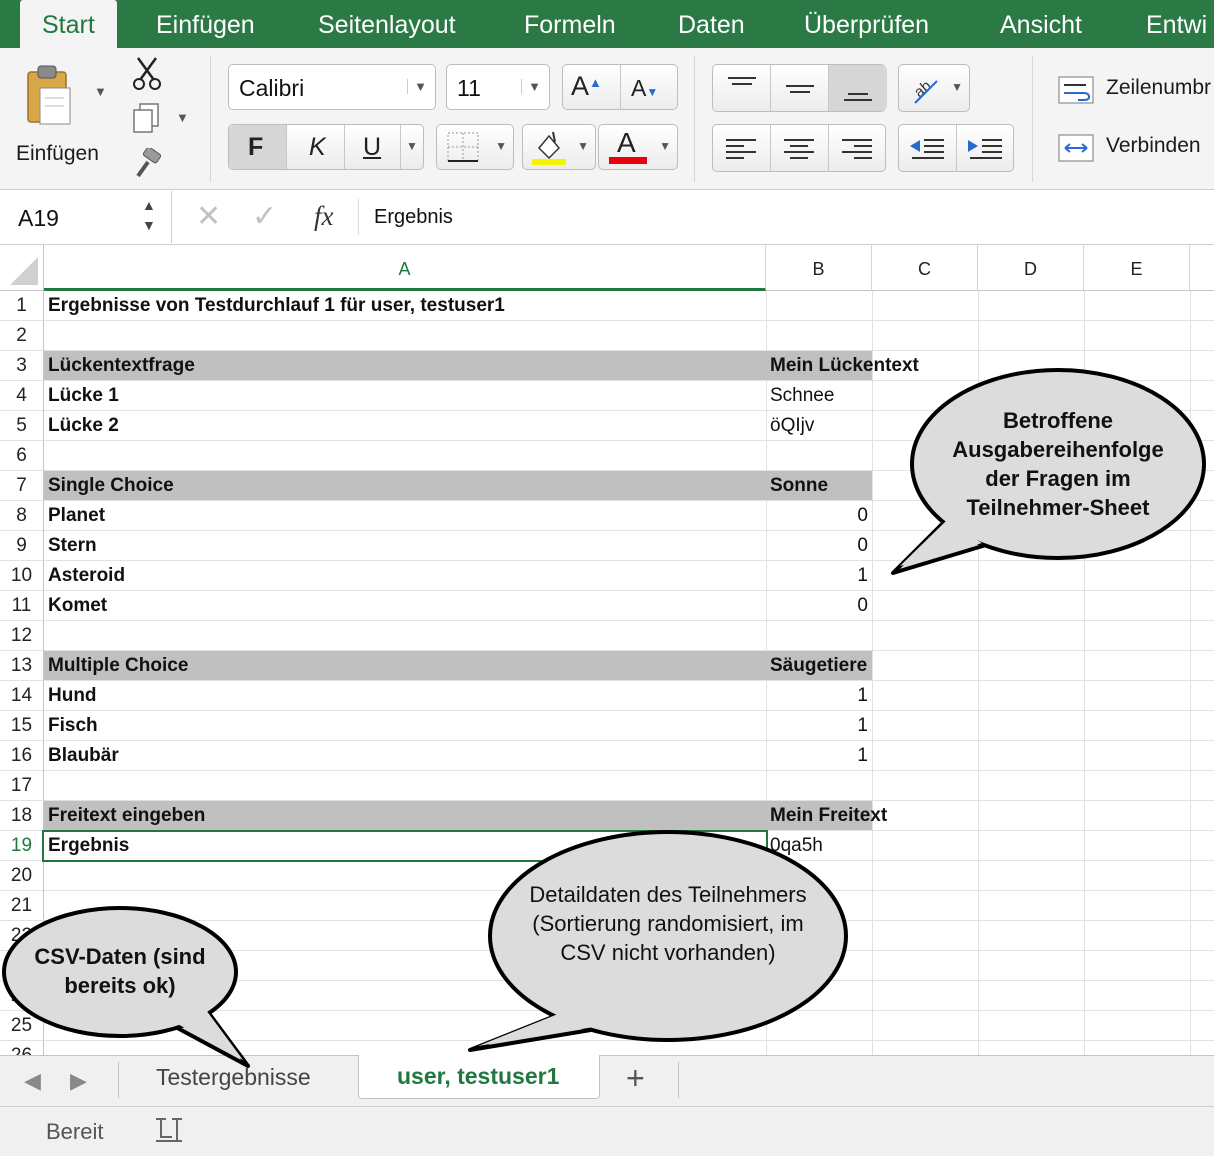 This screenshot has height=1156, width=1214. Describe the element at coordinates (22, 696) in the screenshot. I see `row-header-14: 14` at that location.